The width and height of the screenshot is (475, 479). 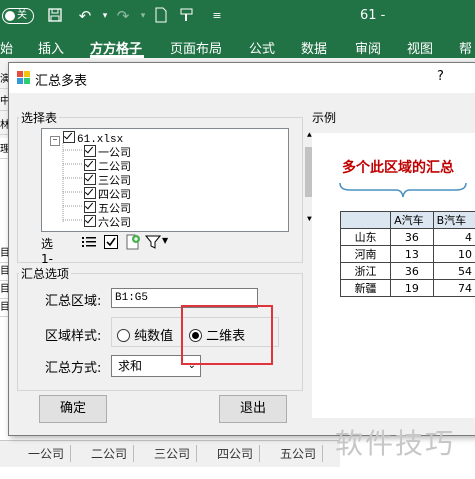 What do you see at coordinates (412, 254) in the screenshot?
I see `table-cell: 13` at bounding box center [412, 254].